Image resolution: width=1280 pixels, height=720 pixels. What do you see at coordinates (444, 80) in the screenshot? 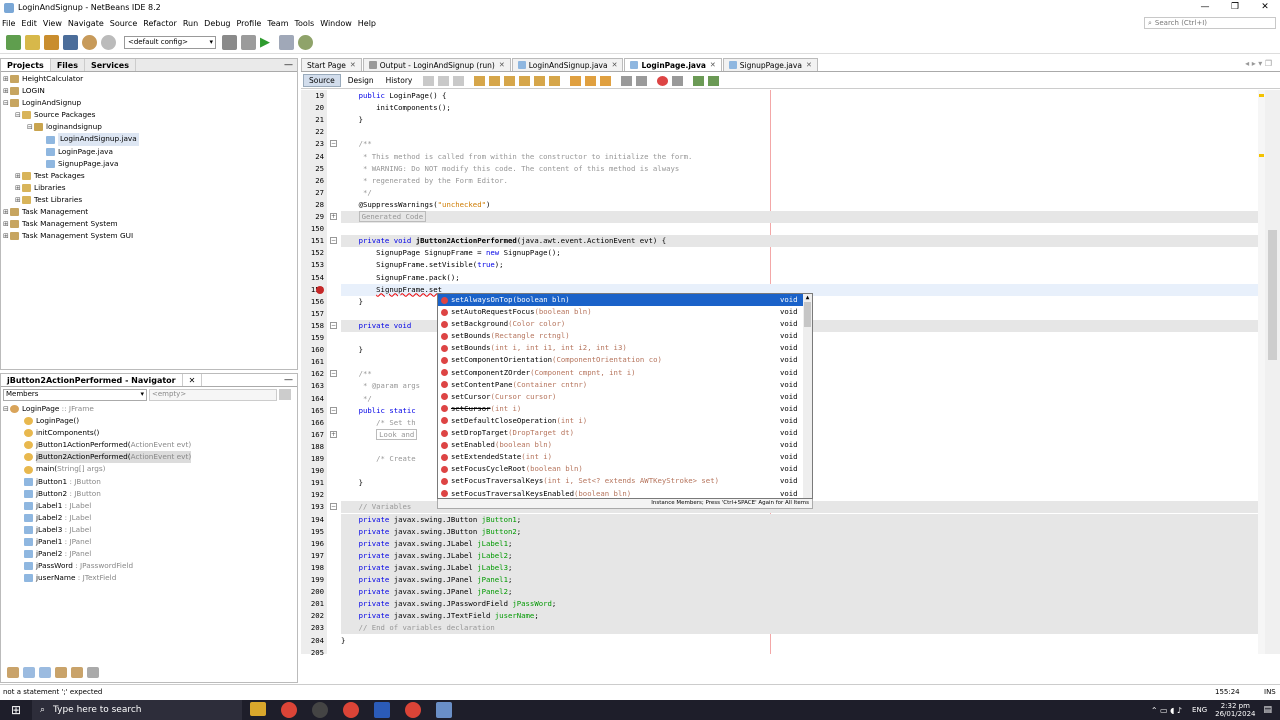
I see `back-icon` at bounding box center [444, 80].